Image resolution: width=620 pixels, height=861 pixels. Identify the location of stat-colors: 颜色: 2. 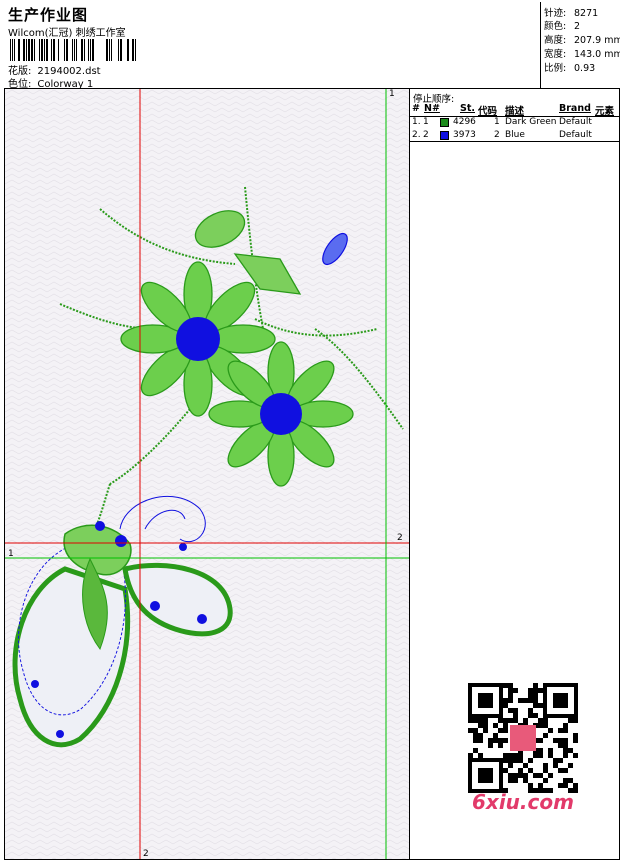
(562, 26).